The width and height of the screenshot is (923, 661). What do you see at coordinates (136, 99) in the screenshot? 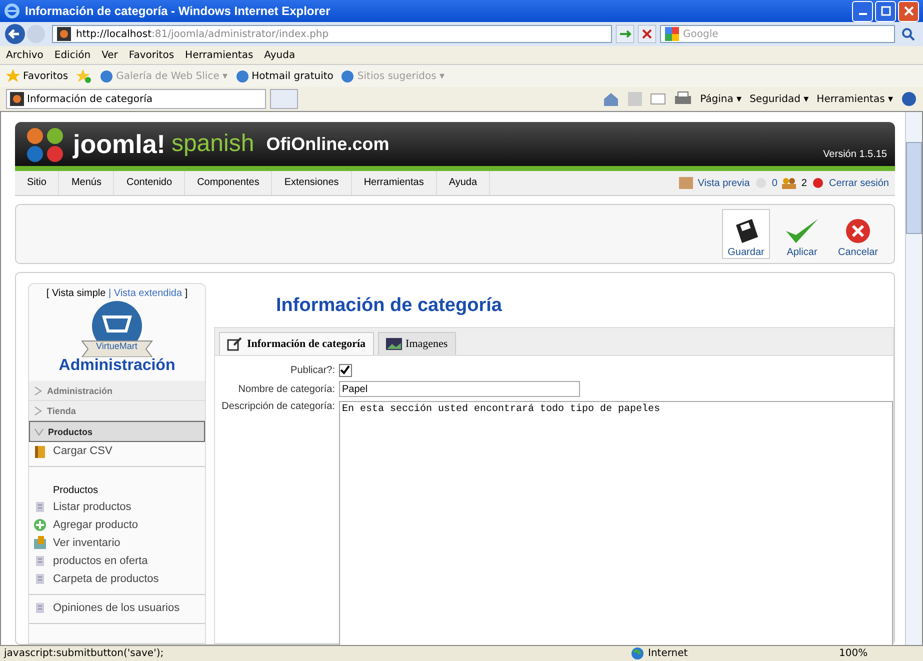
I see `browser-tab: Información de categoría` at bounding box center [136, 99].